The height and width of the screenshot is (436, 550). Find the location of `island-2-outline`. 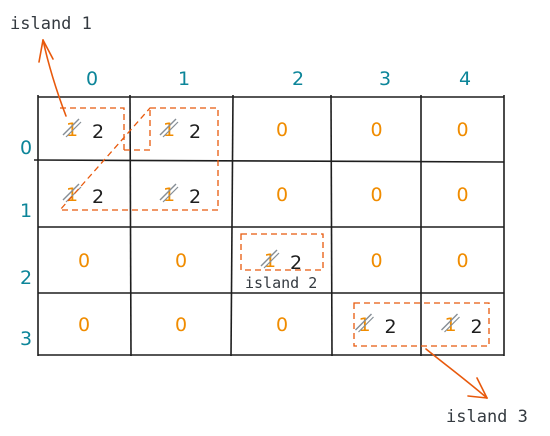

island-2-outline is located at coordinates (282, 252).